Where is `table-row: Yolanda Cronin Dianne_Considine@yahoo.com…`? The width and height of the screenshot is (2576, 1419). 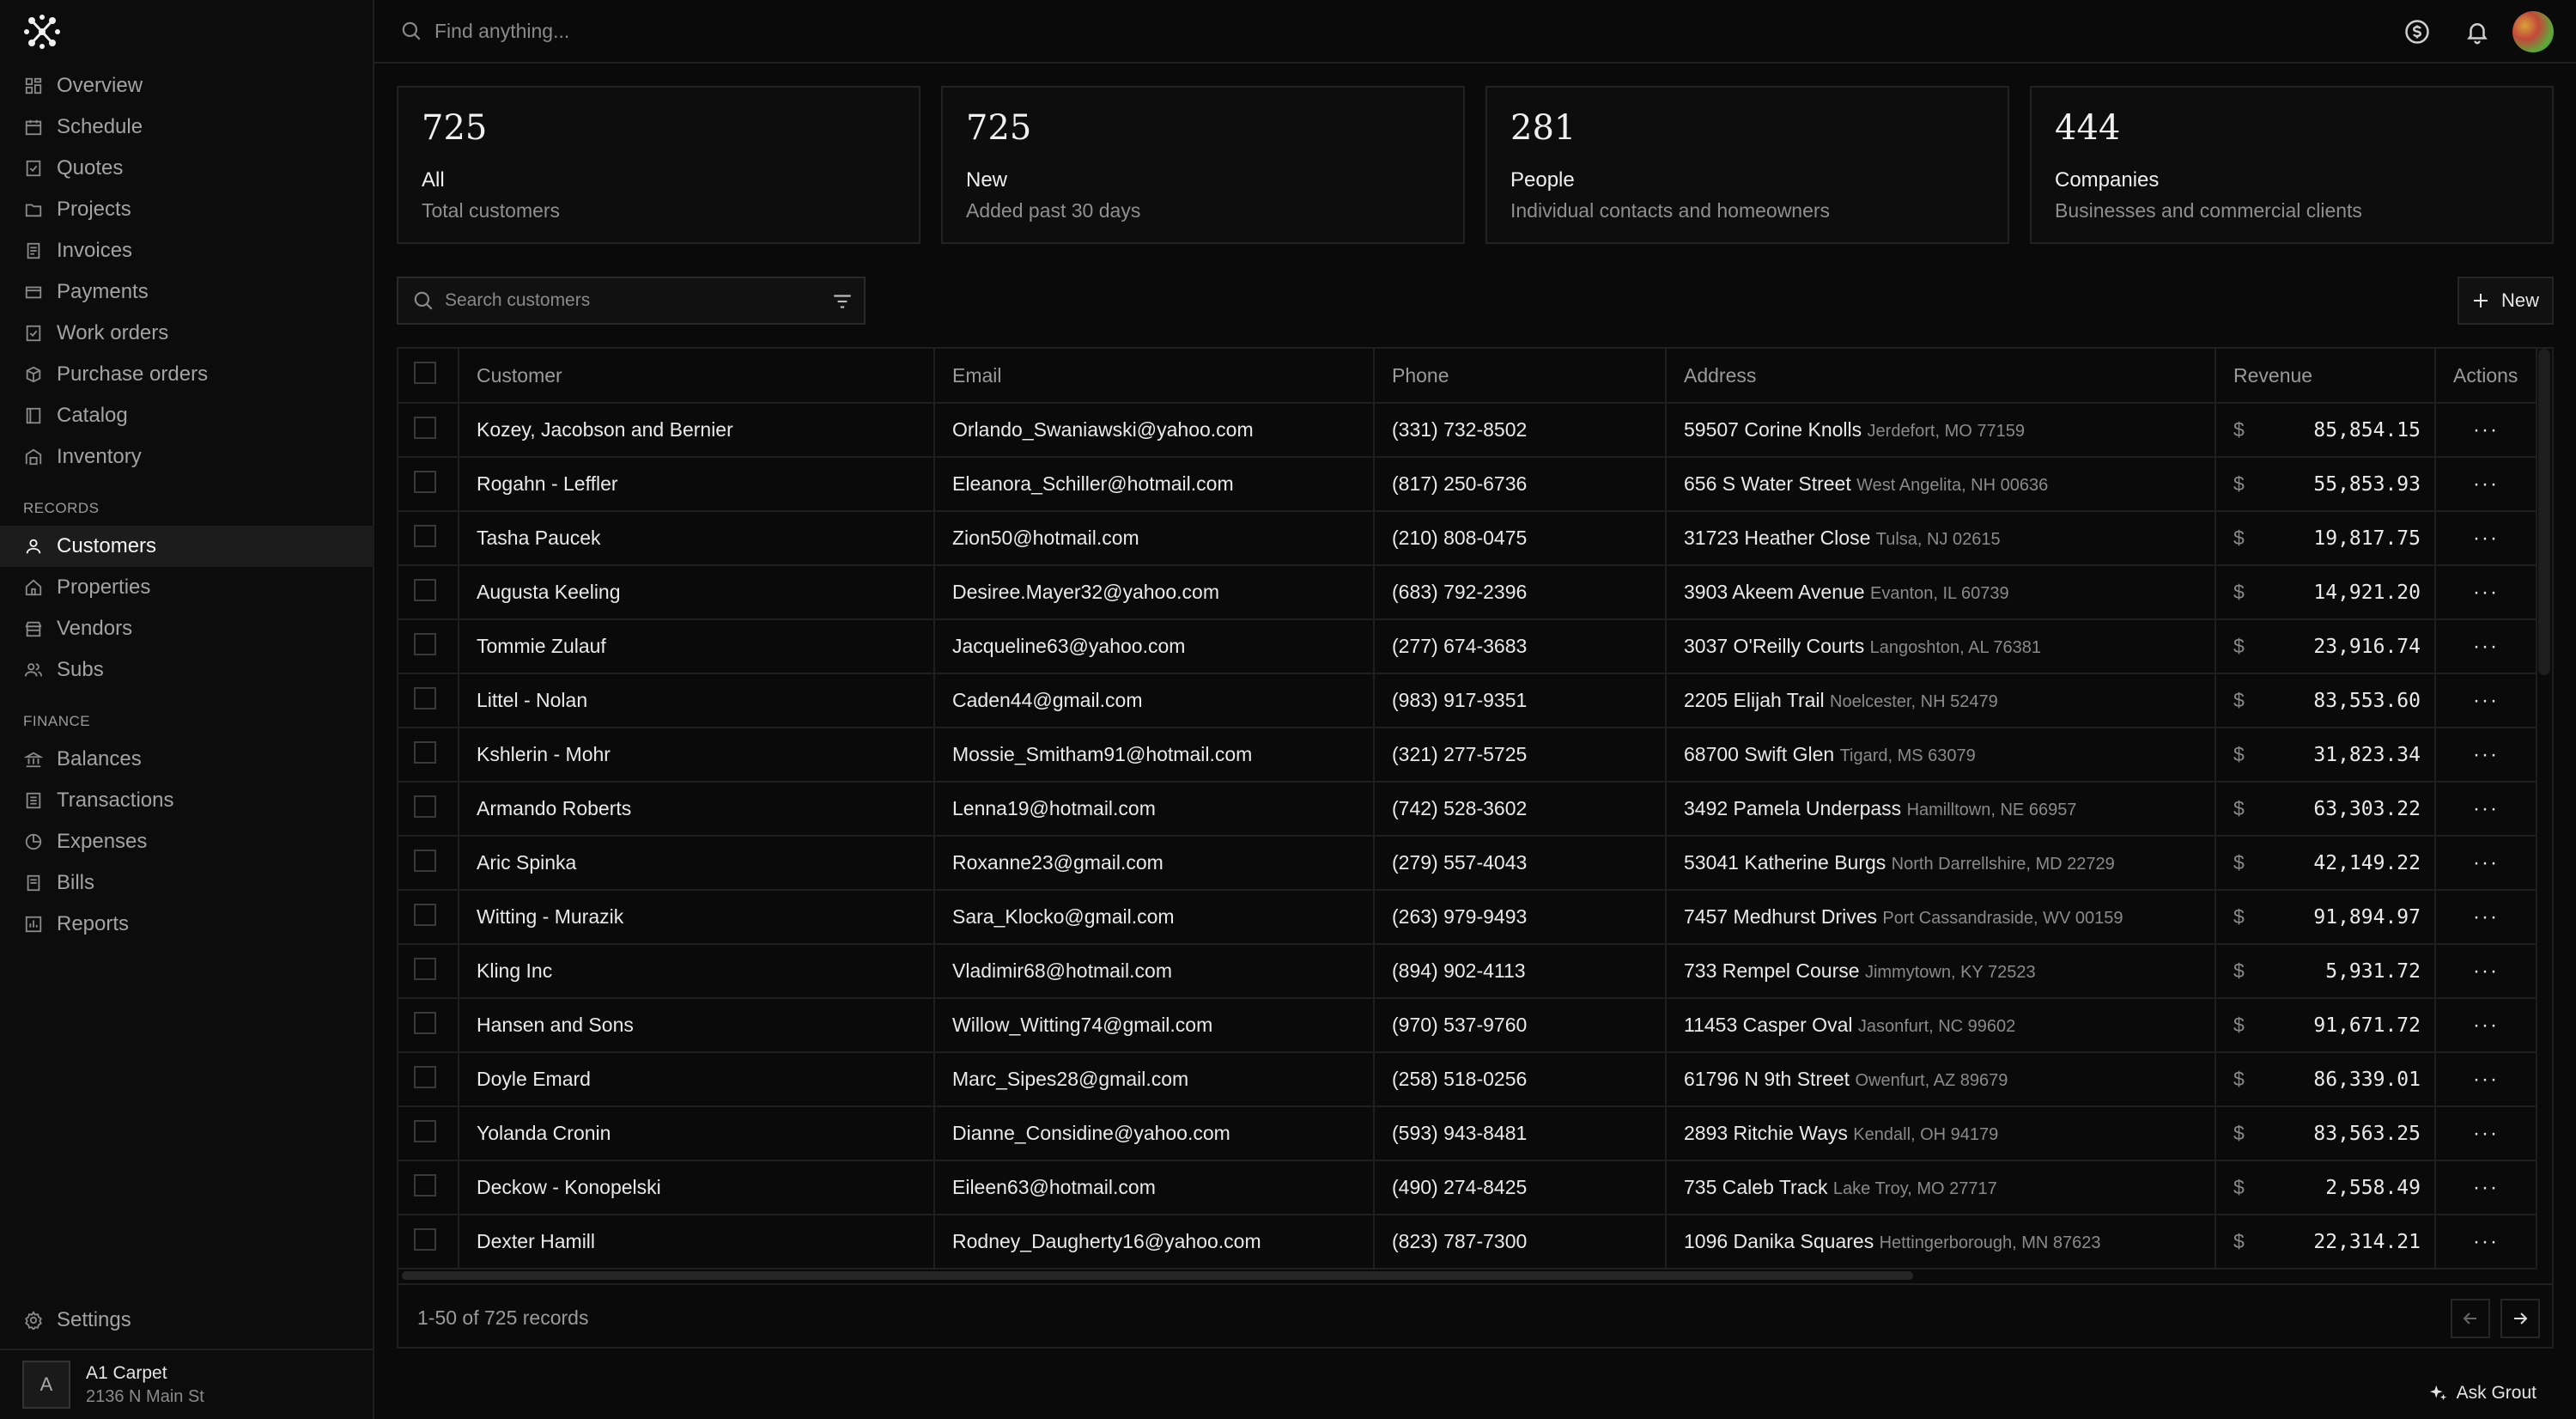
table-row: Yolanda Cronin Dianne_Considine@yahoo.com… is located at coordinates (1467, 1134).